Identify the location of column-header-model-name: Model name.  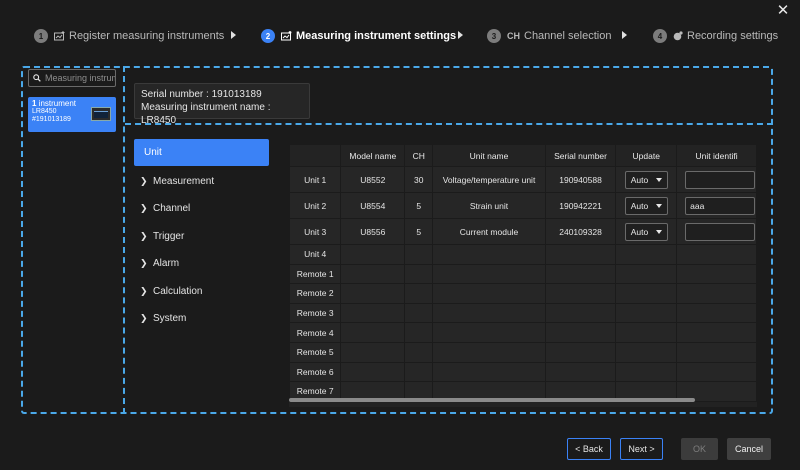
(373, 155).